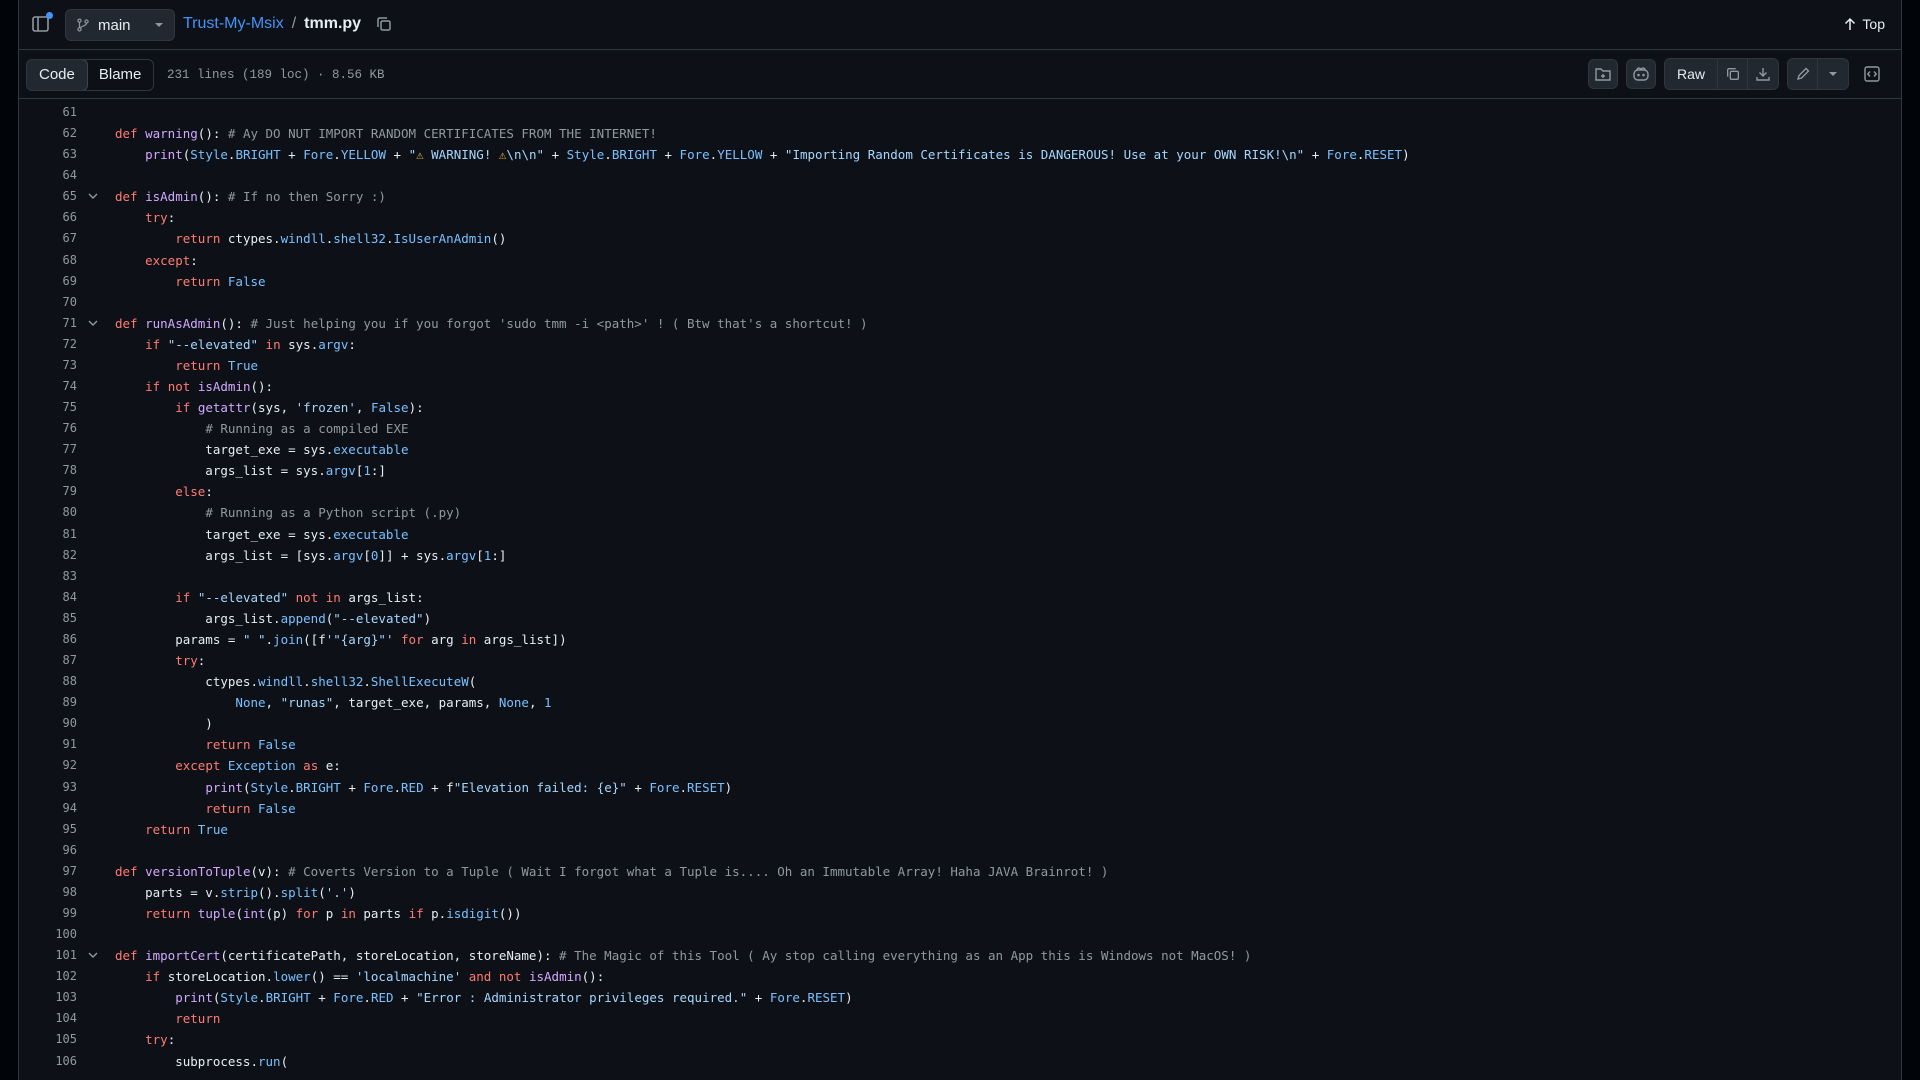 The image size is (1920, 1080). Describe the element at coordinates (48, 196) in the screenshot. I see `line-number: 65` at that location.